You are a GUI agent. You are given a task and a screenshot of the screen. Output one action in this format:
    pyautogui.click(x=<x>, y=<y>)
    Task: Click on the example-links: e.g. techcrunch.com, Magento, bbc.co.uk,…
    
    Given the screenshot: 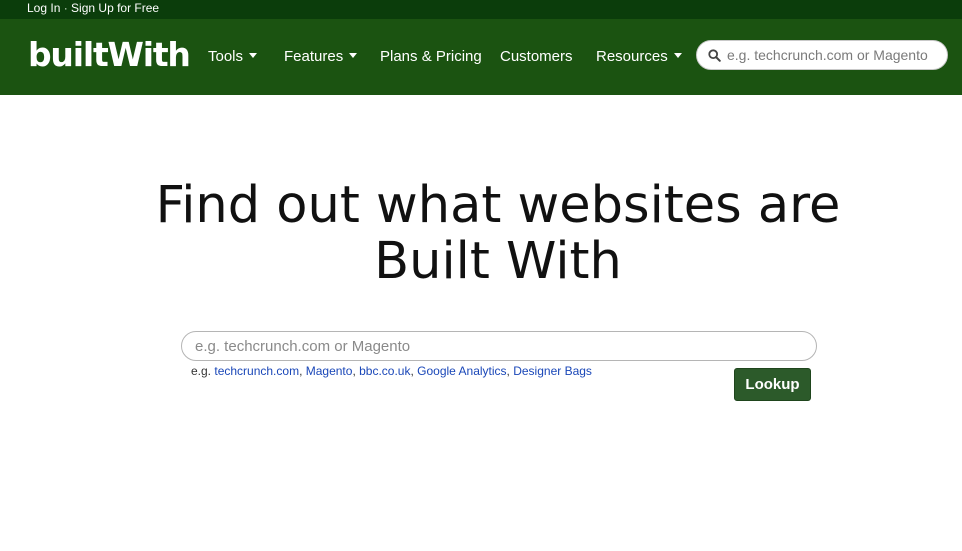 What is the action you would take?
    pyautogui.click(x=391, y=371)
    